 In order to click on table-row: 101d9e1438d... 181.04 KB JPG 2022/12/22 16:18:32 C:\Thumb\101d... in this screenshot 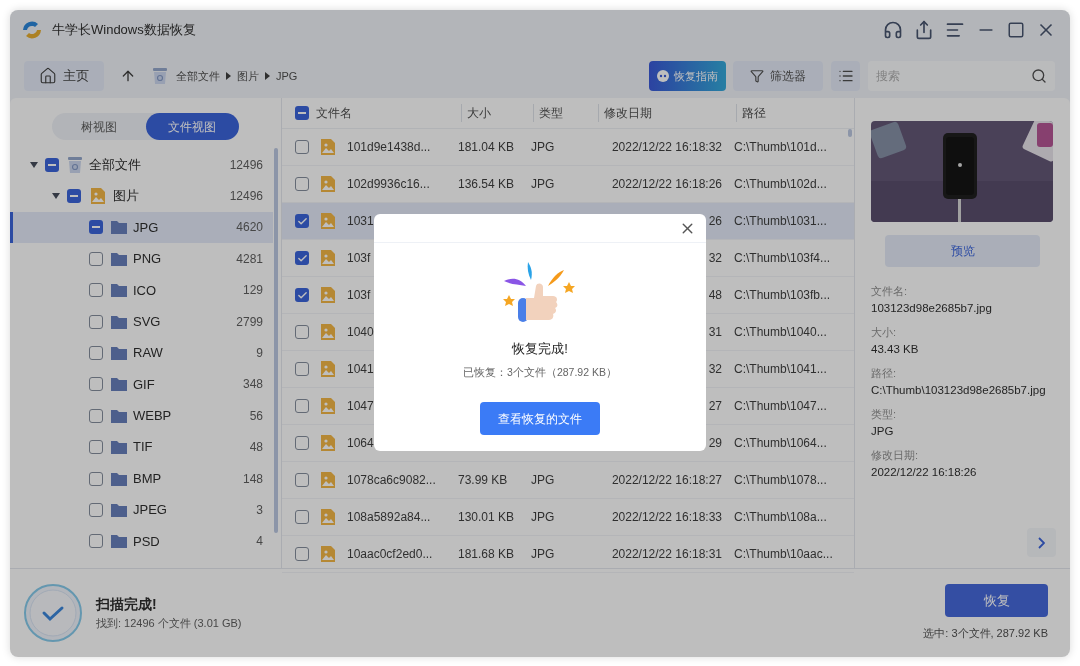, I will do `click(568, 147)`.